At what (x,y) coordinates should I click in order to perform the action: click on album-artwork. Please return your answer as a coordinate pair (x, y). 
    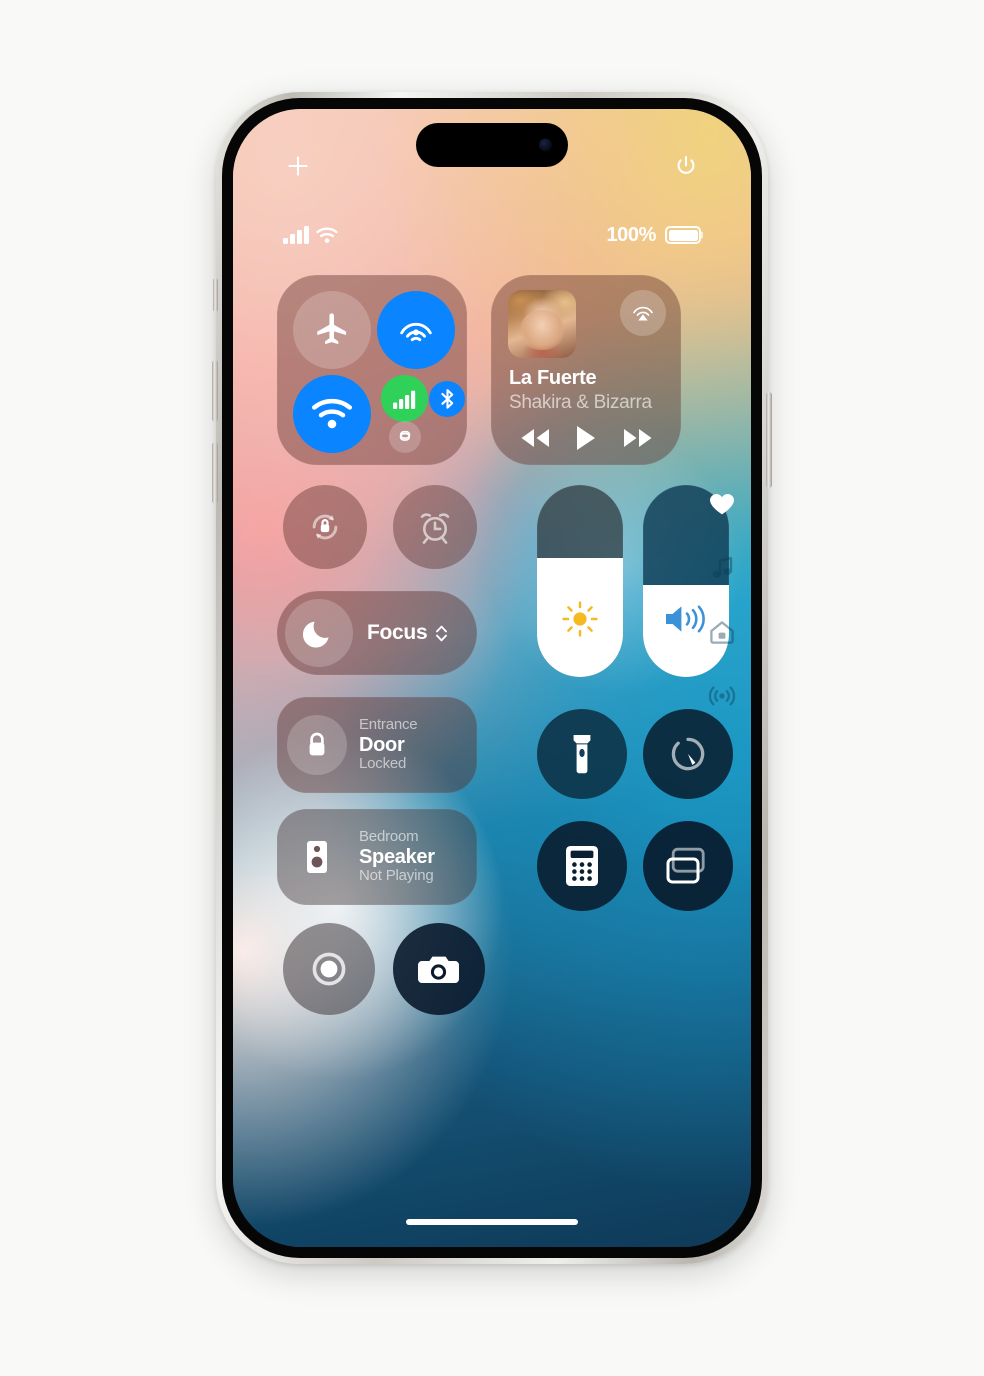
    Looking at the image, I should click on (542, 324).